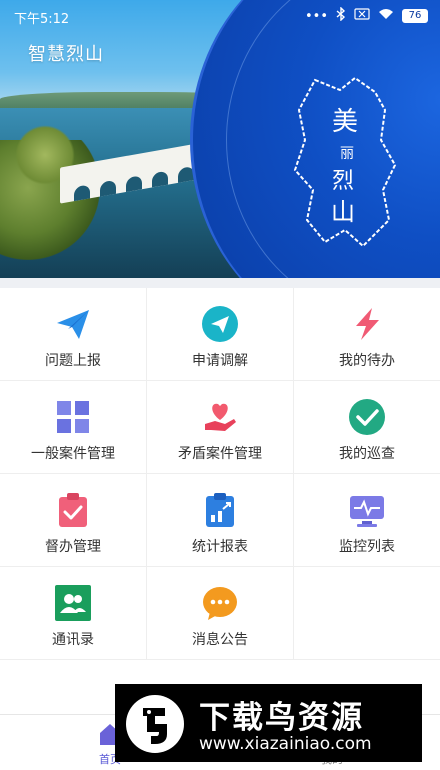 This screenshot has width=440, height=770. What do you see at coordinates (285, 744) in the screenshot?
I see `watermark-url: www.xiazainiao.com` at bounding box center [285, 744].